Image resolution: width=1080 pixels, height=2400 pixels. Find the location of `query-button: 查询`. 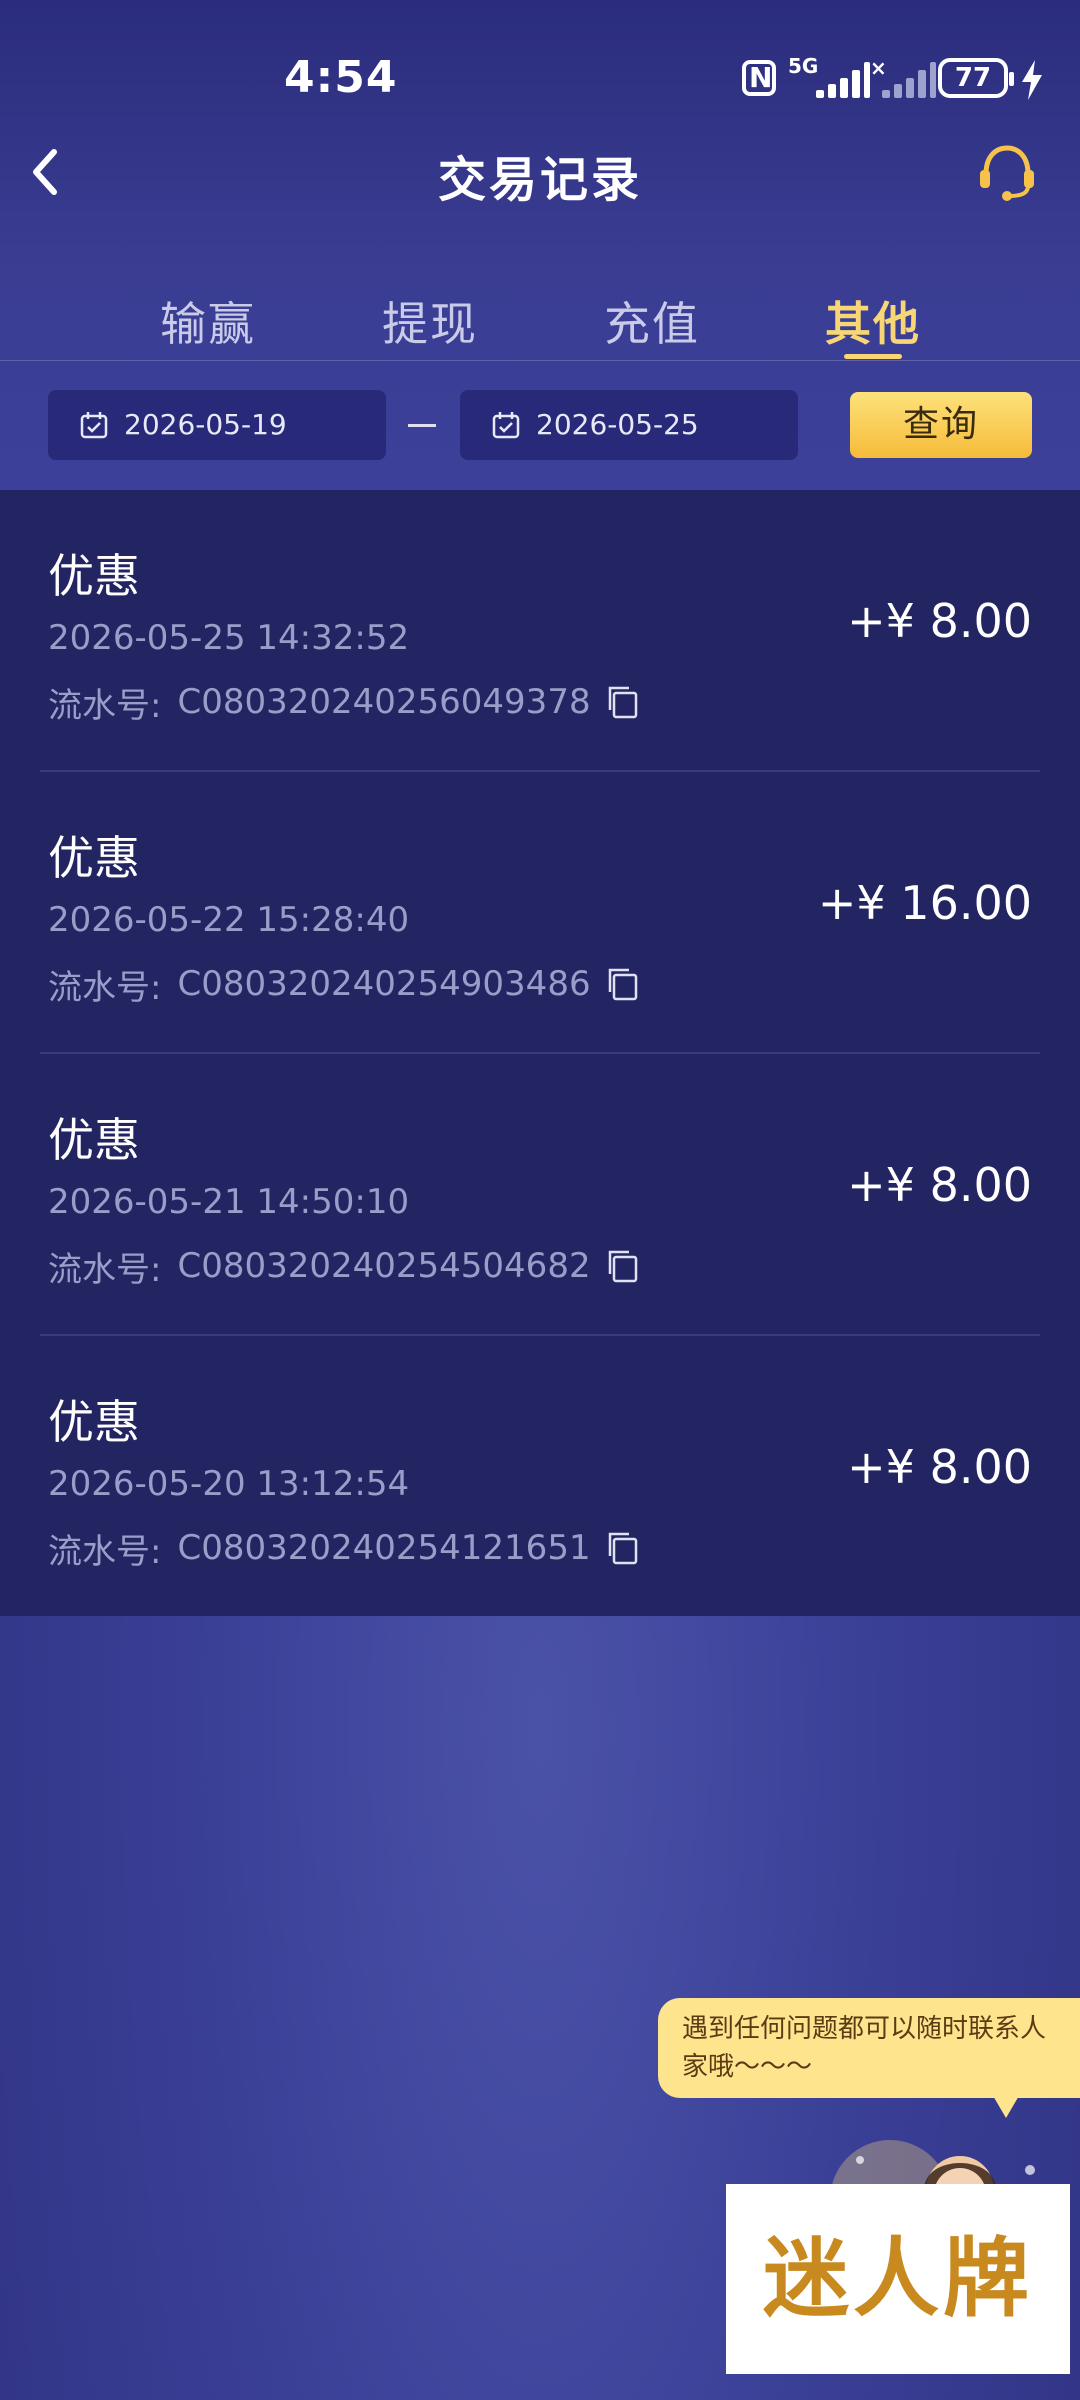

query-button: 查询 is located at coordinates (941, 425).